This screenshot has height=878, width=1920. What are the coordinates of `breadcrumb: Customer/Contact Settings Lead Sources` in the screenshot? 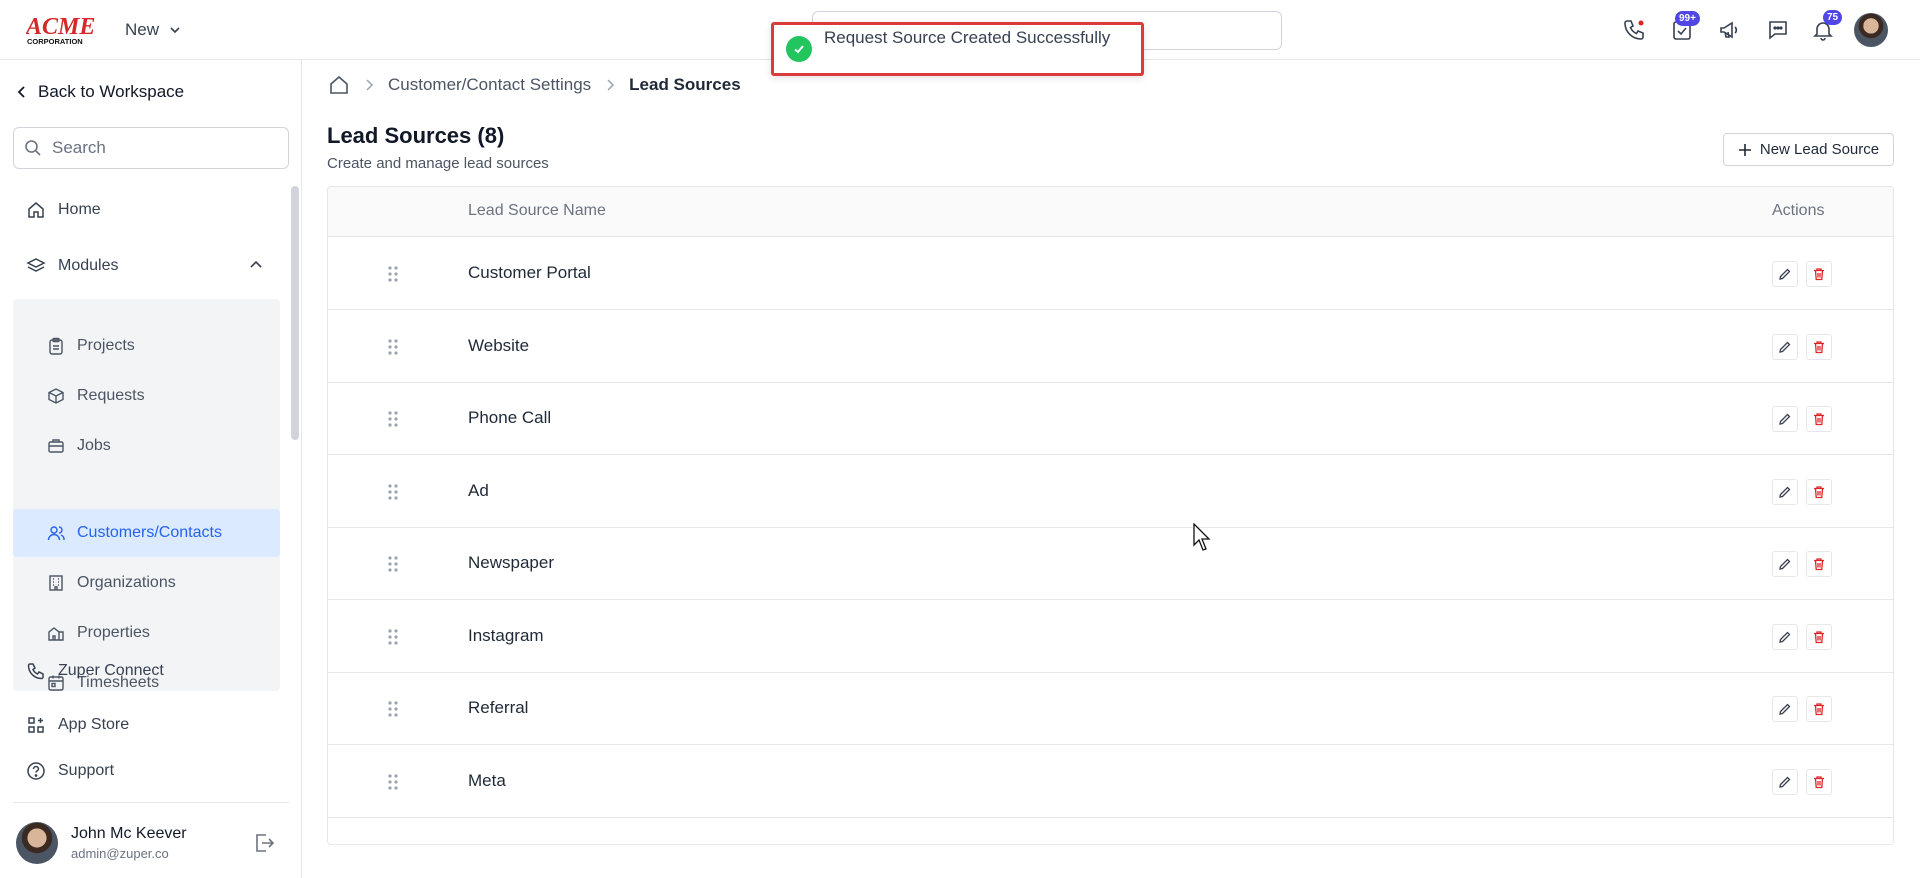 It's located at (534, 85).